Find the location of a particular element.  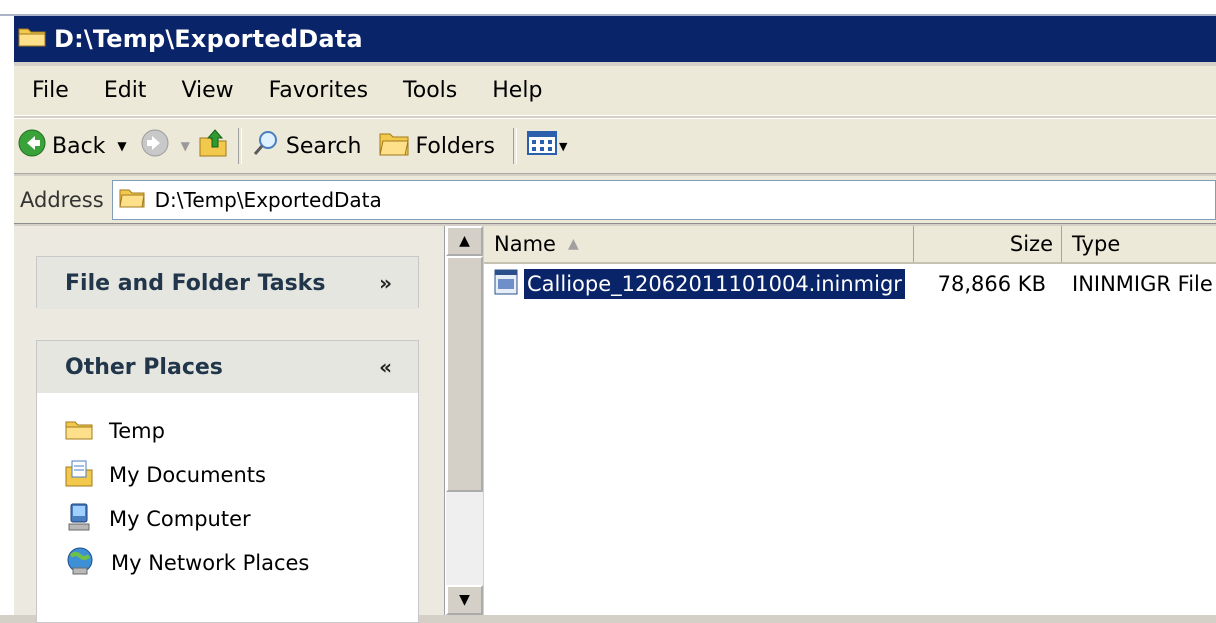

vertical-scrollbar: ▲ ▼ is located at coordinates (464, 420).